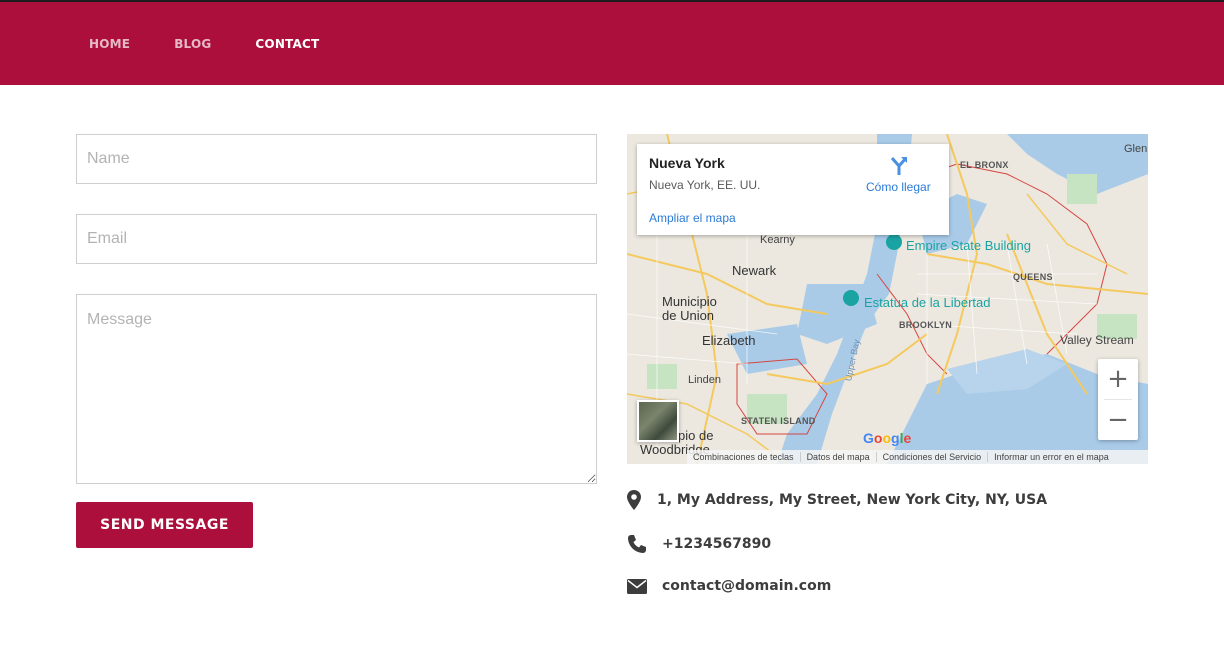  Describe the element at coordinates (192, 44) in the screenshot. I see `nav-blog: BLOG` at that location.